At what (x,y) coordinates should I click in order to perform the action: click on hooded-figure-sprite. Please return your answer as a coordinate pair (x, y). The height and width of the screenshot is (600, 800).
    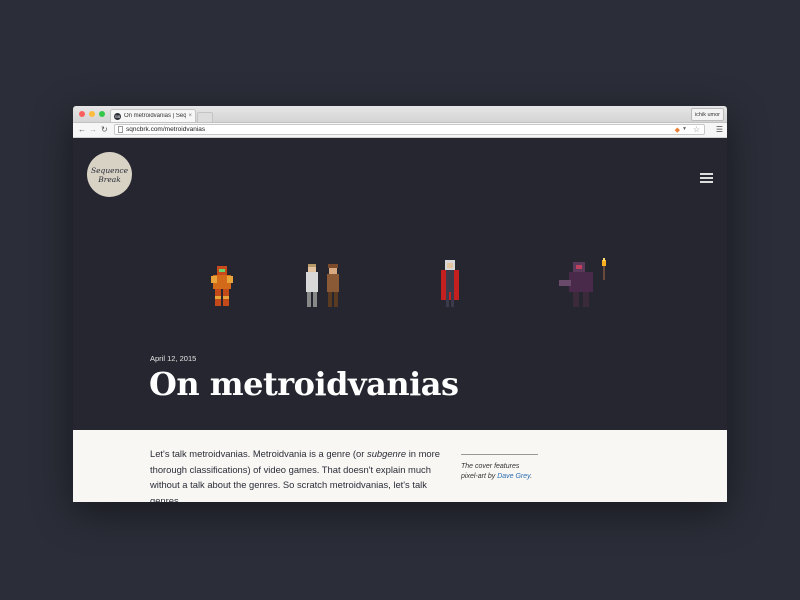
    Looking at the image, I should click on (582, 282).